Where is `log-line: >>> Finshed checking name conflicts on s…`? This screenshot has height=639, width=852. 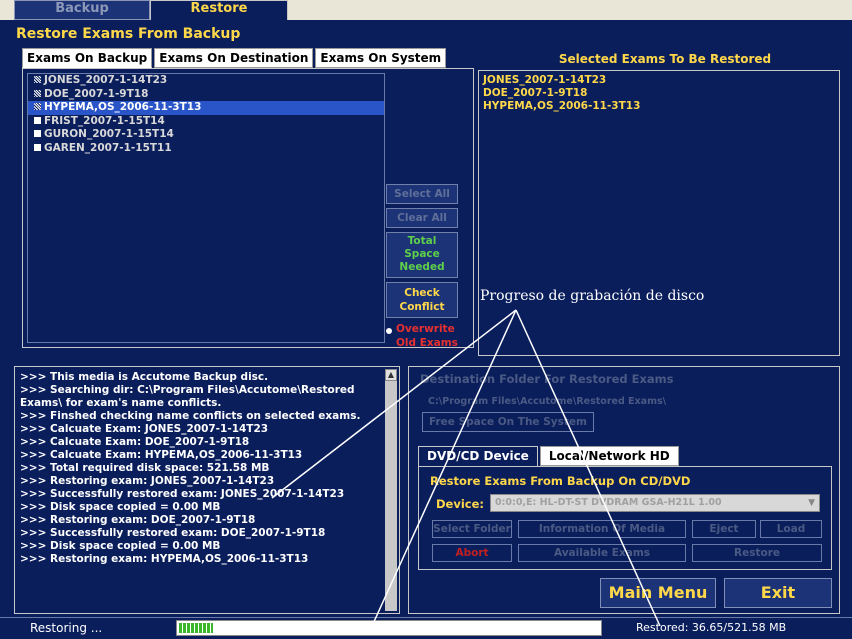
log-line: >>> Finshed checking name conflicts on s… is located at coordinates (190, 416).